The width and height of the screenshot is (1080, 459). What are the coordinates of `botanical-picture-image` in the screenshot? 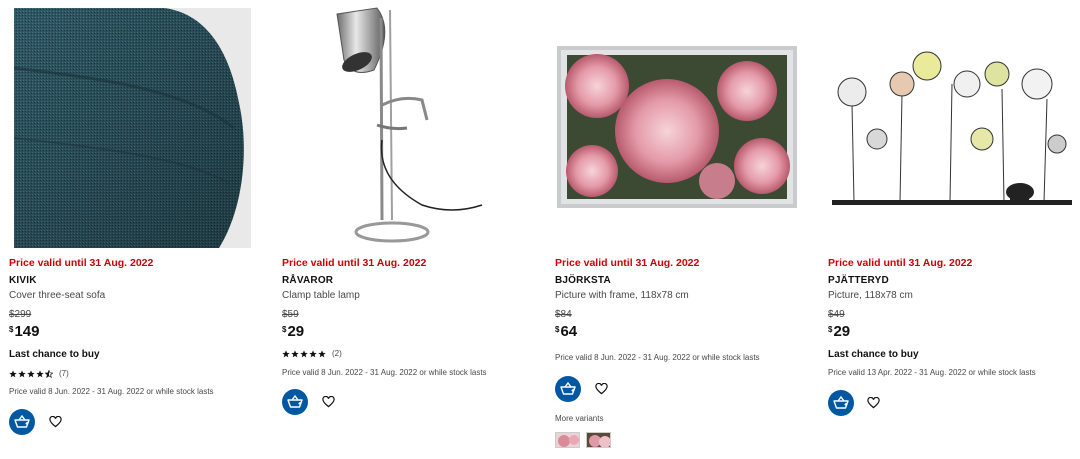 It's located at (952, 127).